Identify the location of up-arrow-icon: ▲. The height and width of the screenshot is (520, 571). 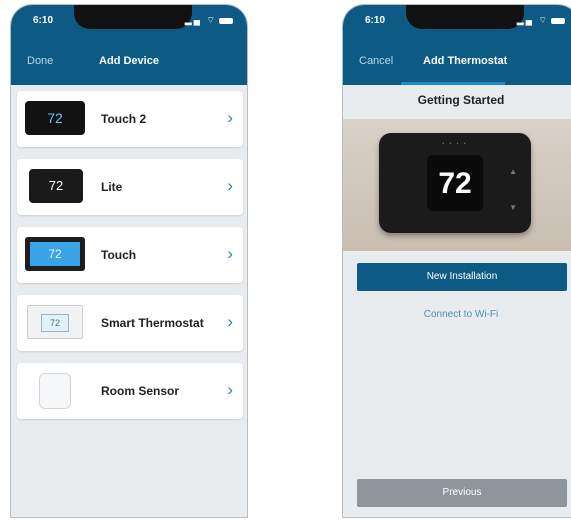
(513, 171).